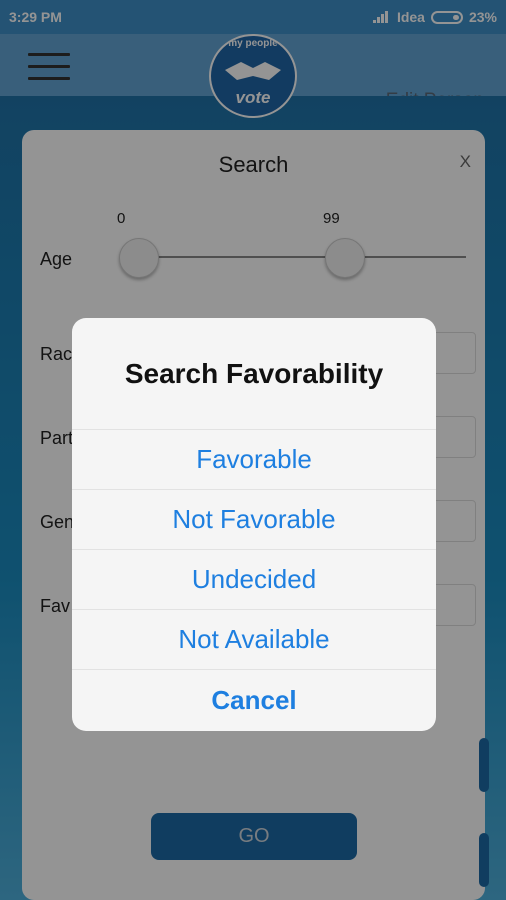 This screenshot has width=506, height=900. Describe the element at coordinates (254, 374) in the screenshot. I see `dialog-title: Search Favorability` at that location.